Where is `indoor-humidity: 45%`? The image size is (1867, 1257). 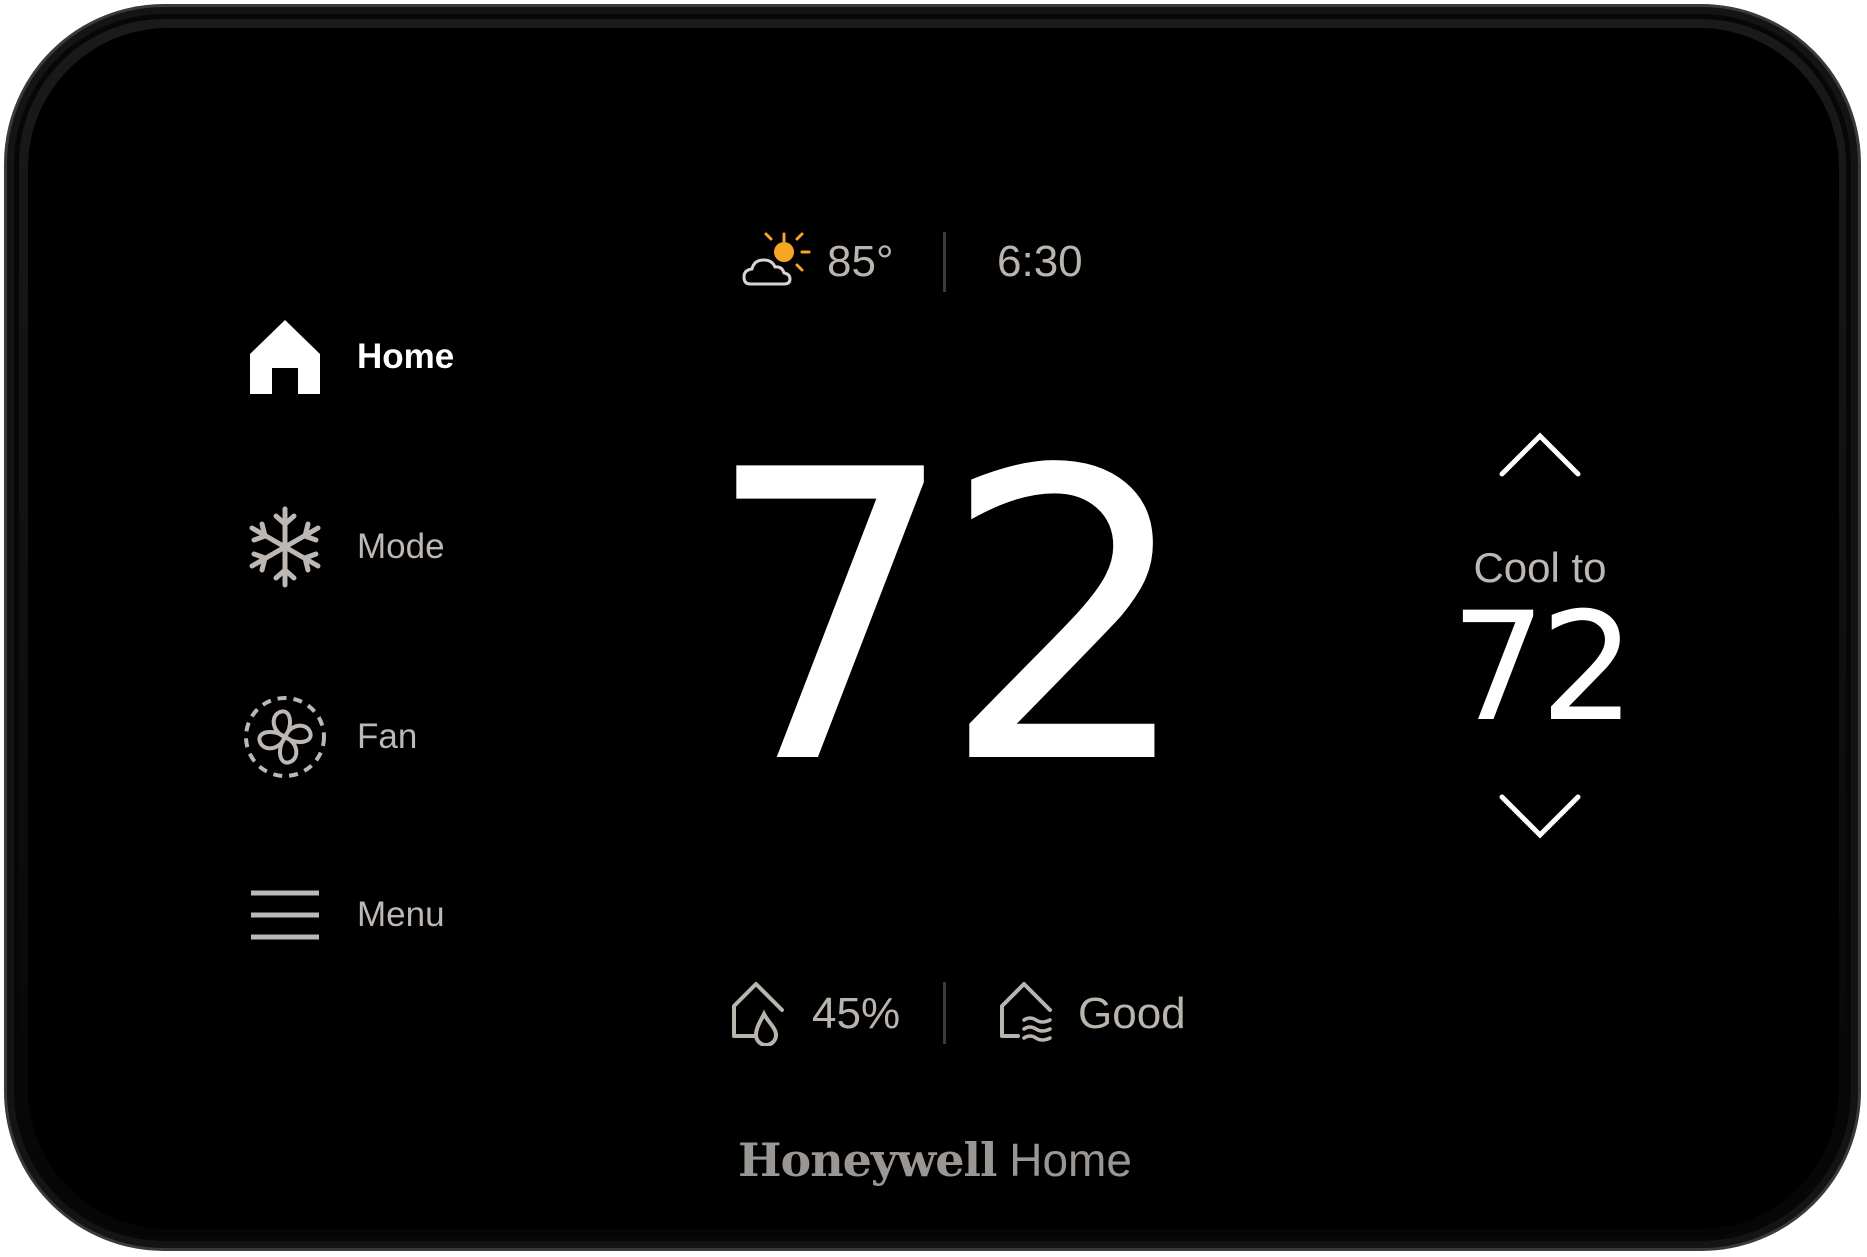
indoor-humidity: 45% is located at coordinates (830, 1015).